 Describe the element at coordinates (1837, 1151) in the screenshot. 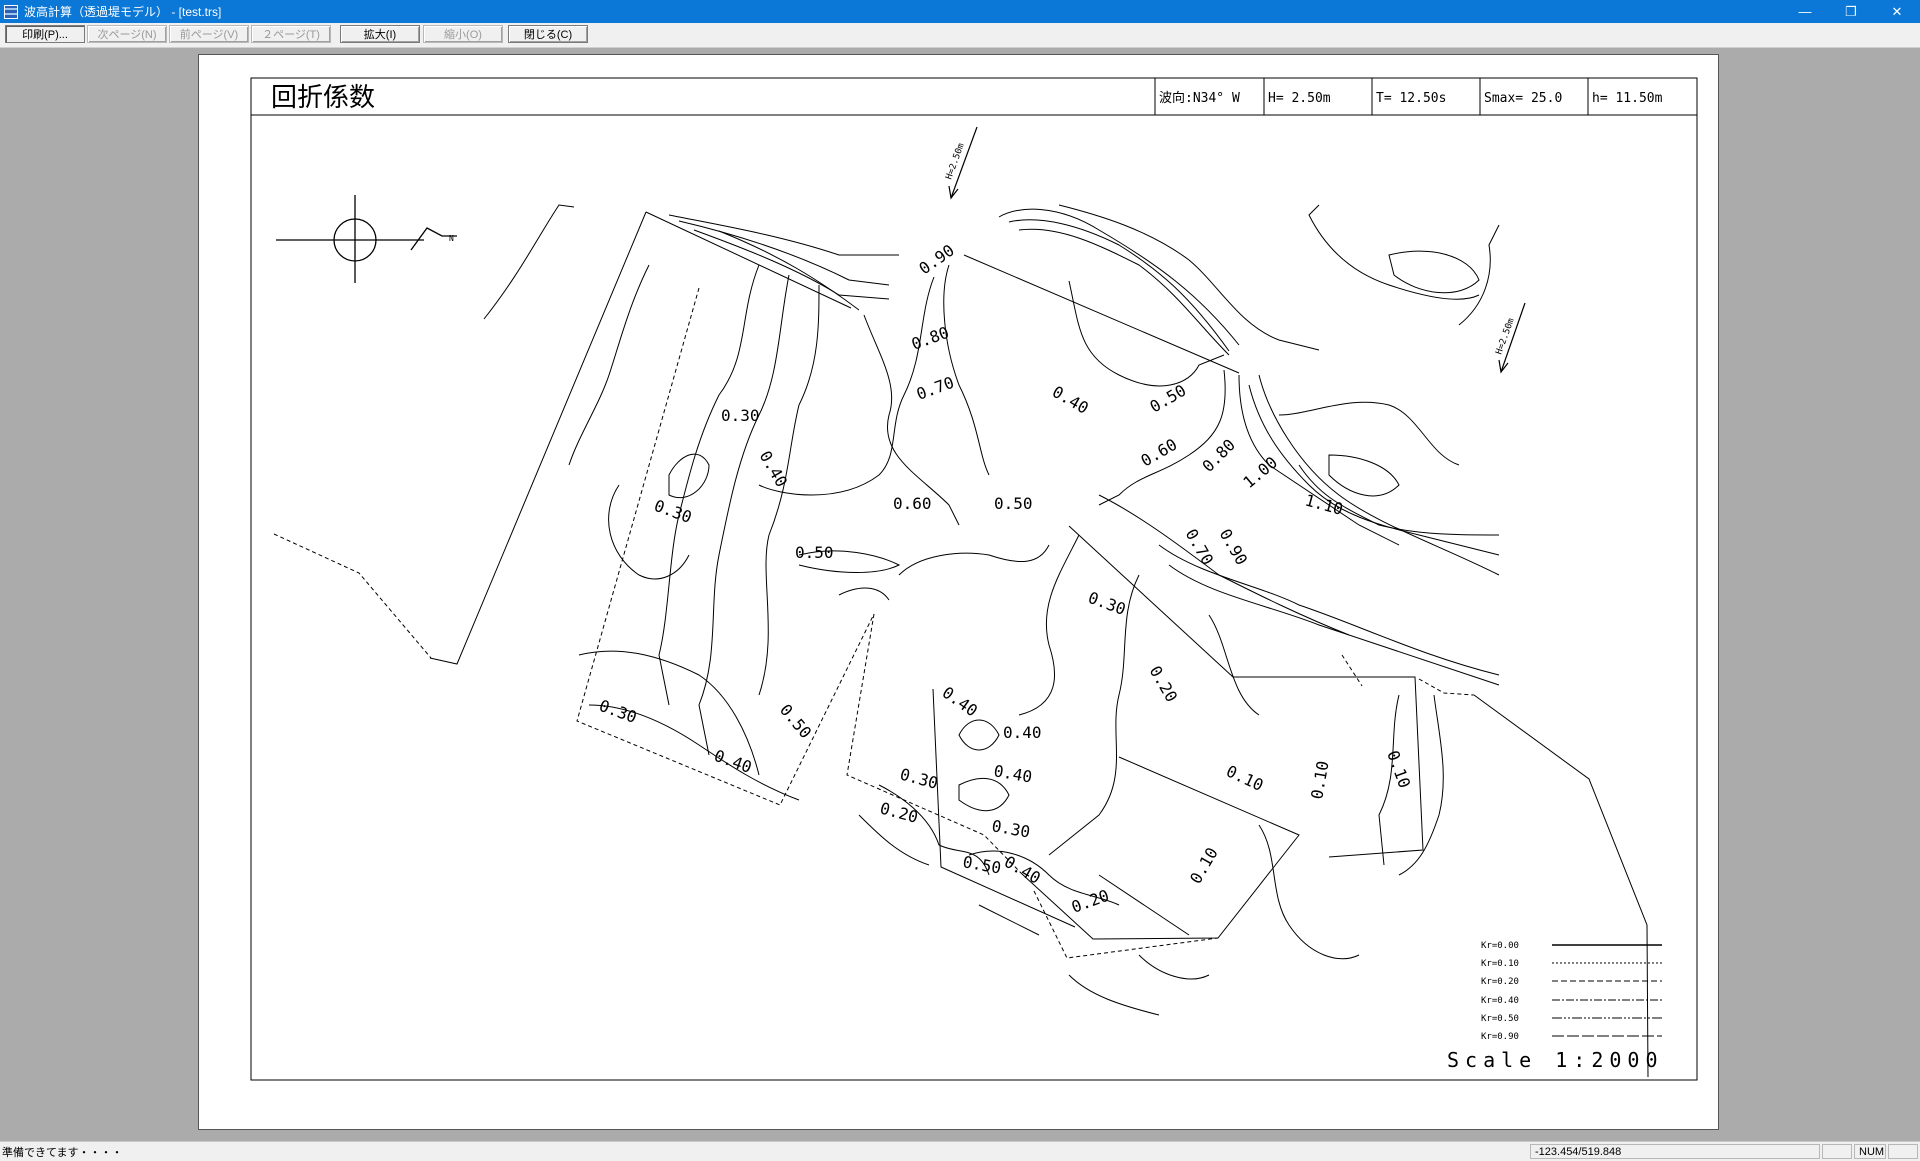

I see `status-cell-empty` at that location.